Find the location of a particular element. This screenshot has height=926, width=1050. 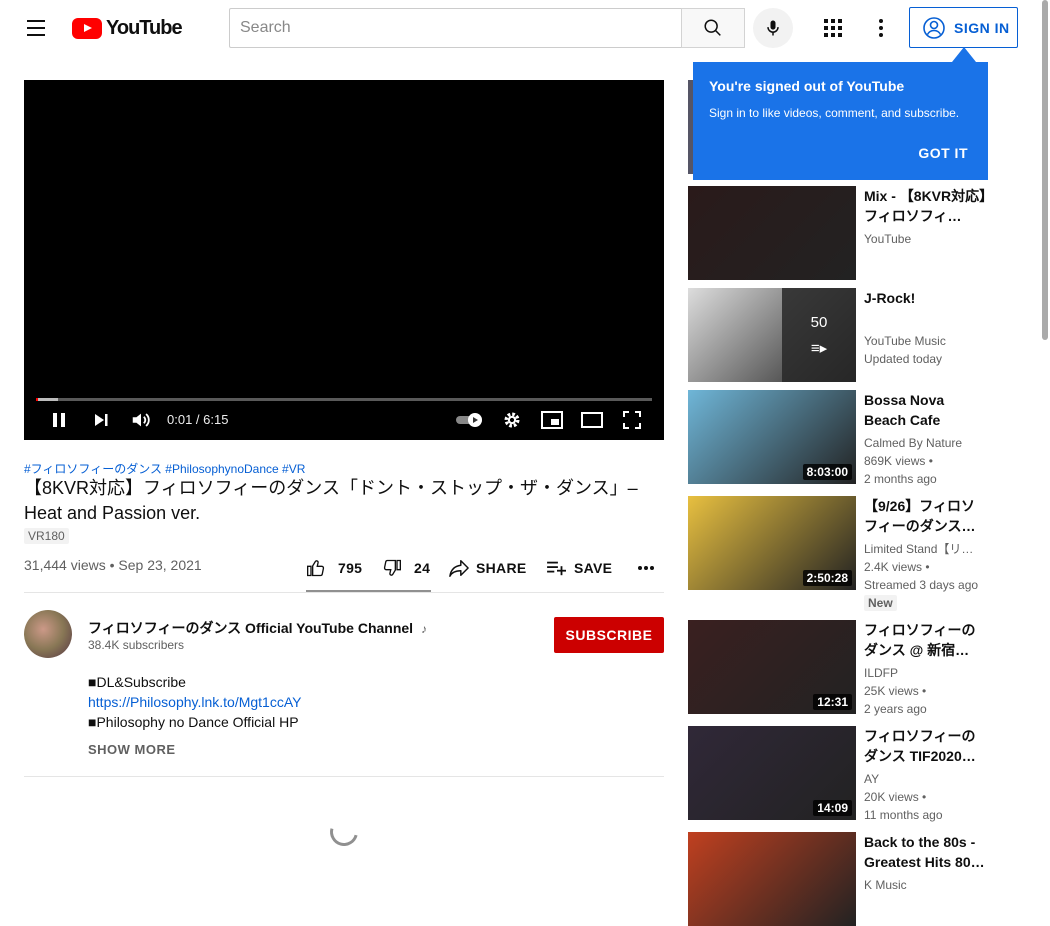

recommendation-meta: 25K views • is located at coordinates (895, 691).